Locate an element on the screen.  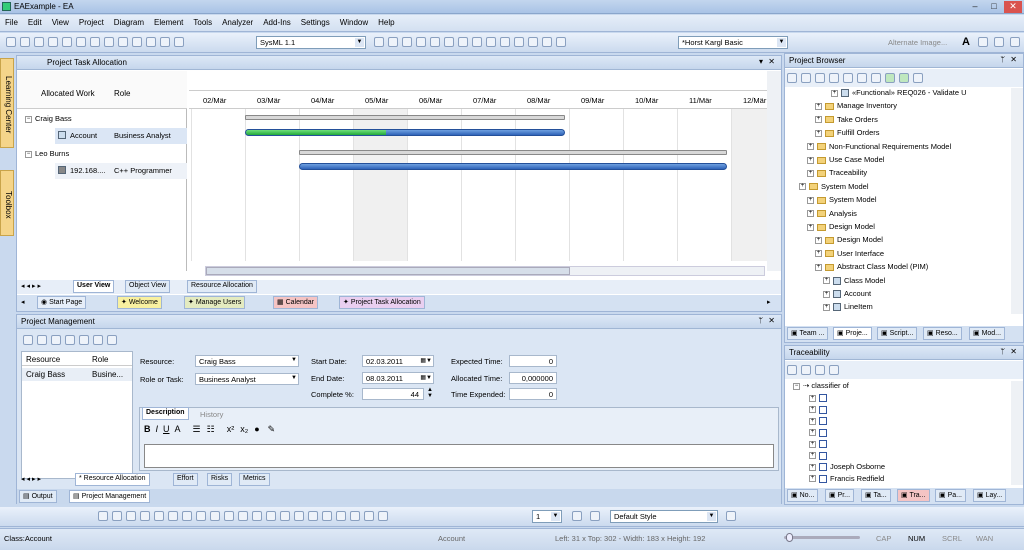
chevron-down-icon: ▾ is located at coordinates (761, 61).